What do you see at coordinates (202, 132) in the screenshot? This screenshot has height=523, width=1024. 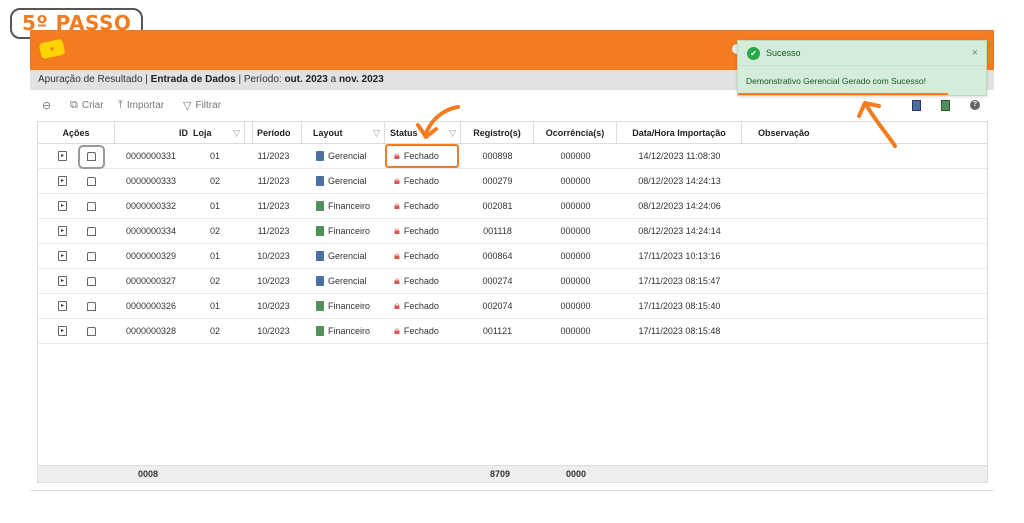 I see `col-loja-label: Loja` at bounding box center [202, 132].